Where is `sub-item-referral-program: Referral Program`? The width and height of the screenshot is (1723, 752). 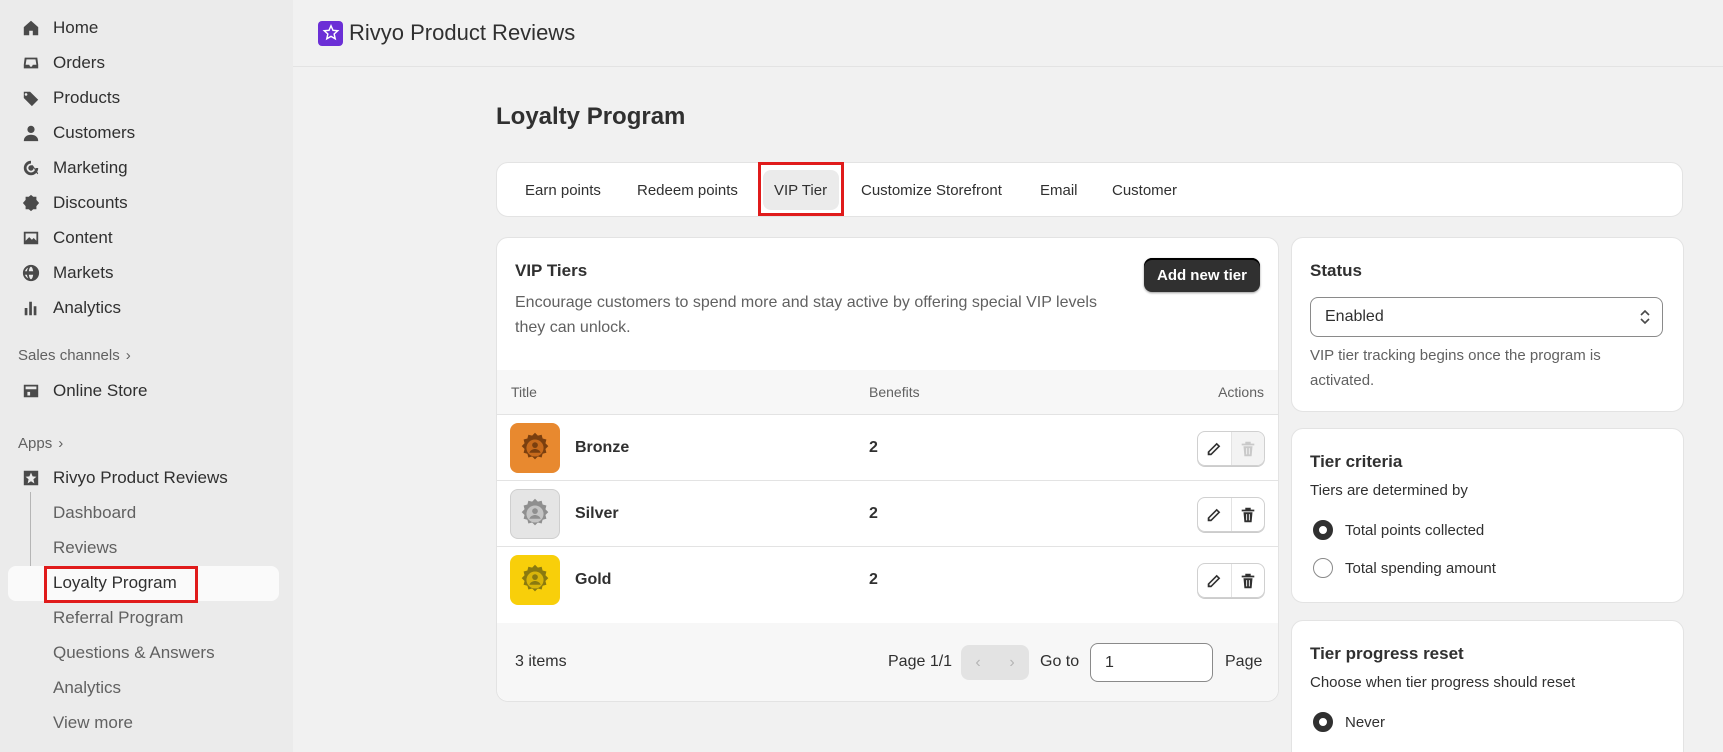 sub-item-referral-program: Referral Program is located at coordinates (118, 618).